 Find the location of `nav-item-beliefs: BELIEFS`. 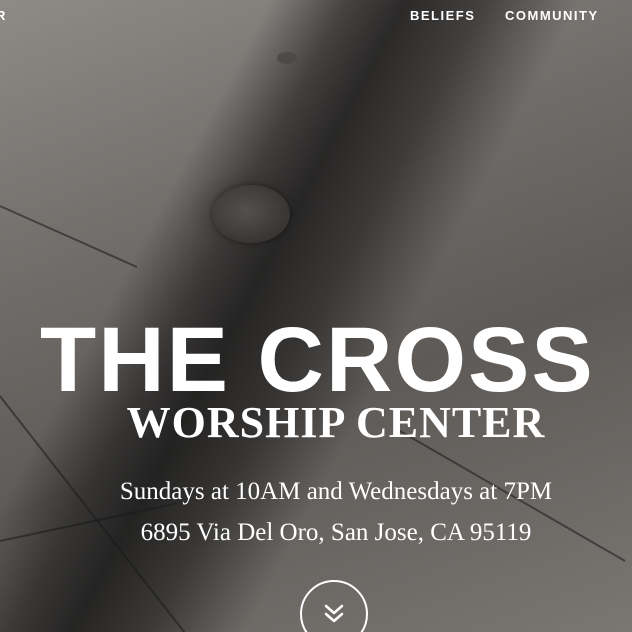

nav-item-beliefs: BELIEFS is located at coordinates (442, 15).